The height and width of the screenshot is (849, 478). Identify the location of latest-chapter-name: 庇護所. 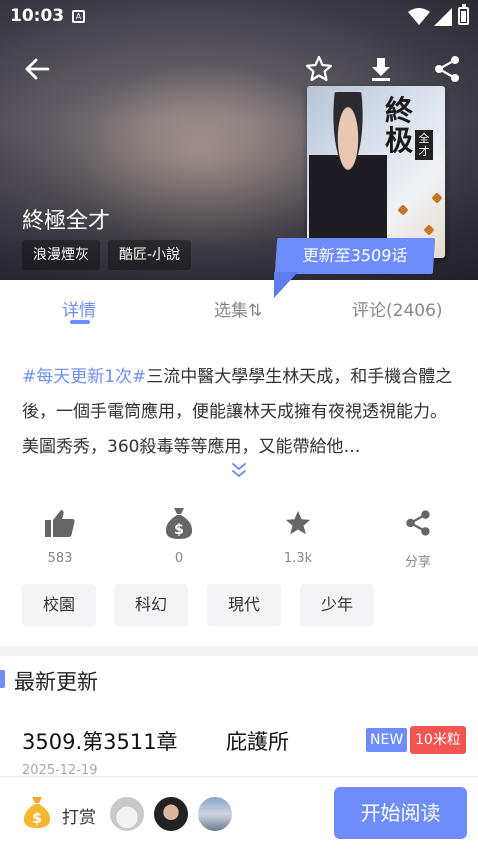
(257, 741).